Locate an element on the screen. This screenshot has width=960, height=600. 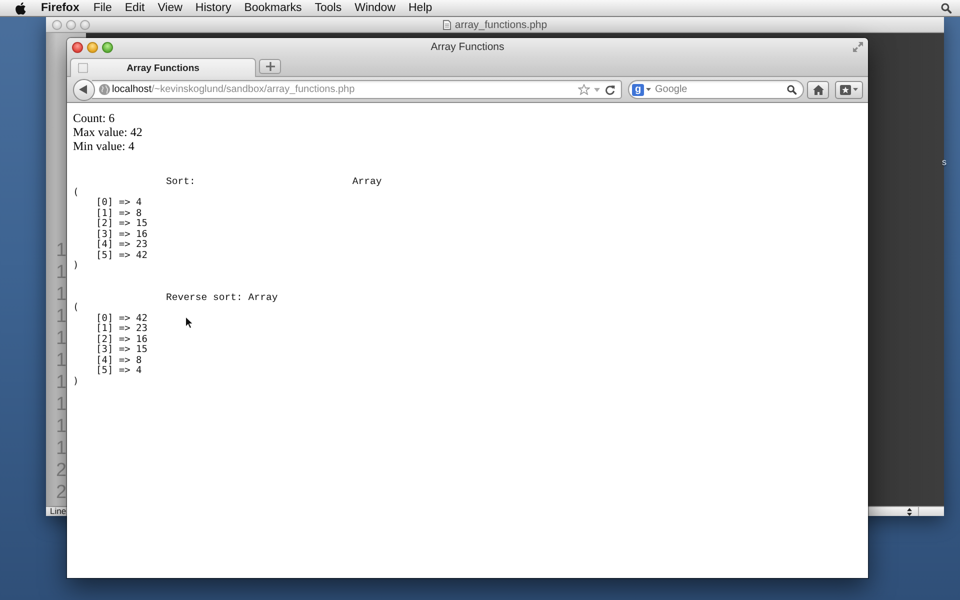
back-button is located at coordinates (84, 89).